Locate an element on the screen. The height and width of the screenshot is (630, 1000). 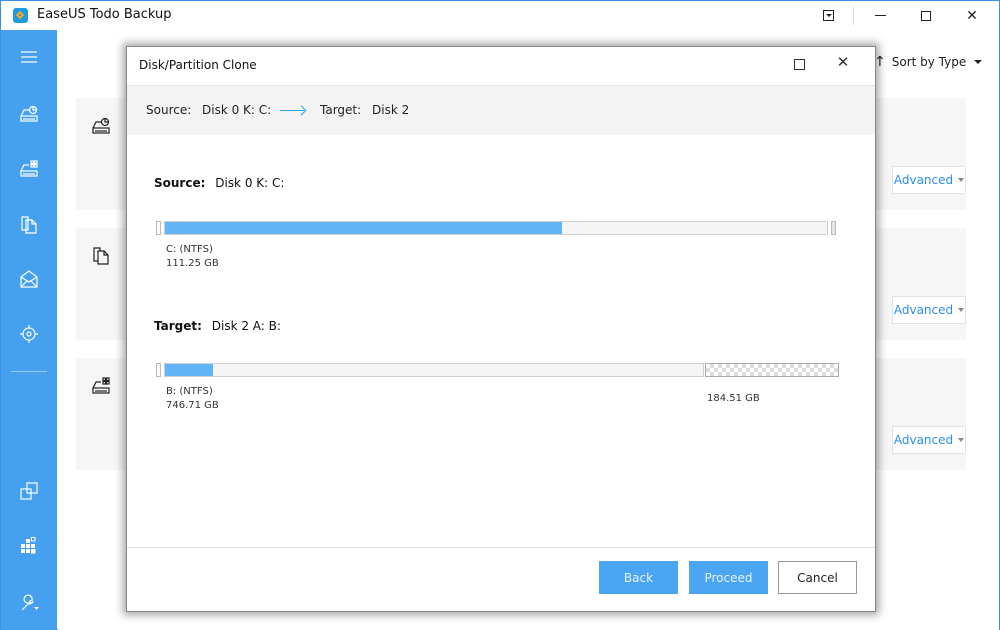
source-heading: Source: Disk 0 K: C: is located at coordinates (219, 183).